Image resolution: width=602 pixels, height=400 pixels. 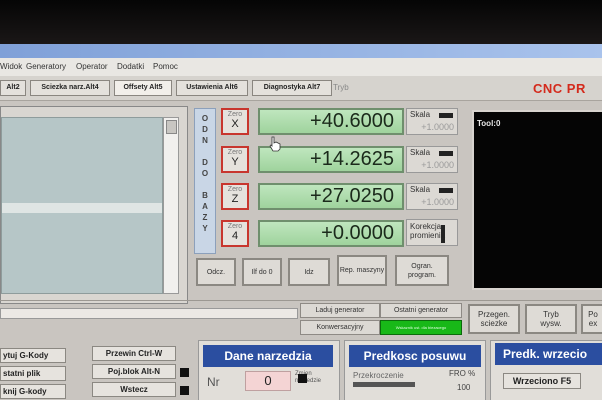 I want to click on scrollbar-thumb, so click(x=171, y=127).